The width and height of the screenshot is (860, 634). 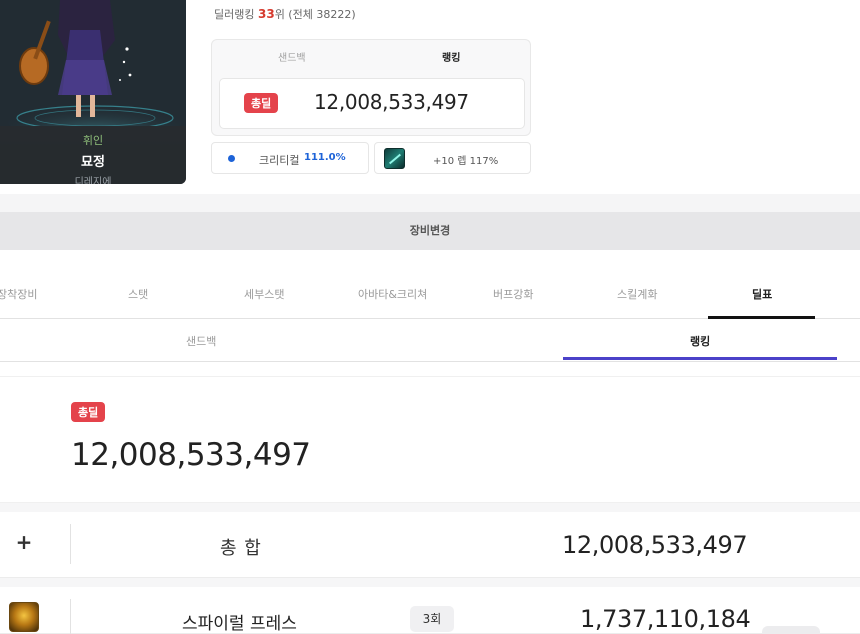 What do you see at coordinates (430, 545) in the screenshot?
I see `table-row: + 총 합 12,008,533,497` at bounding box center [430, 545].